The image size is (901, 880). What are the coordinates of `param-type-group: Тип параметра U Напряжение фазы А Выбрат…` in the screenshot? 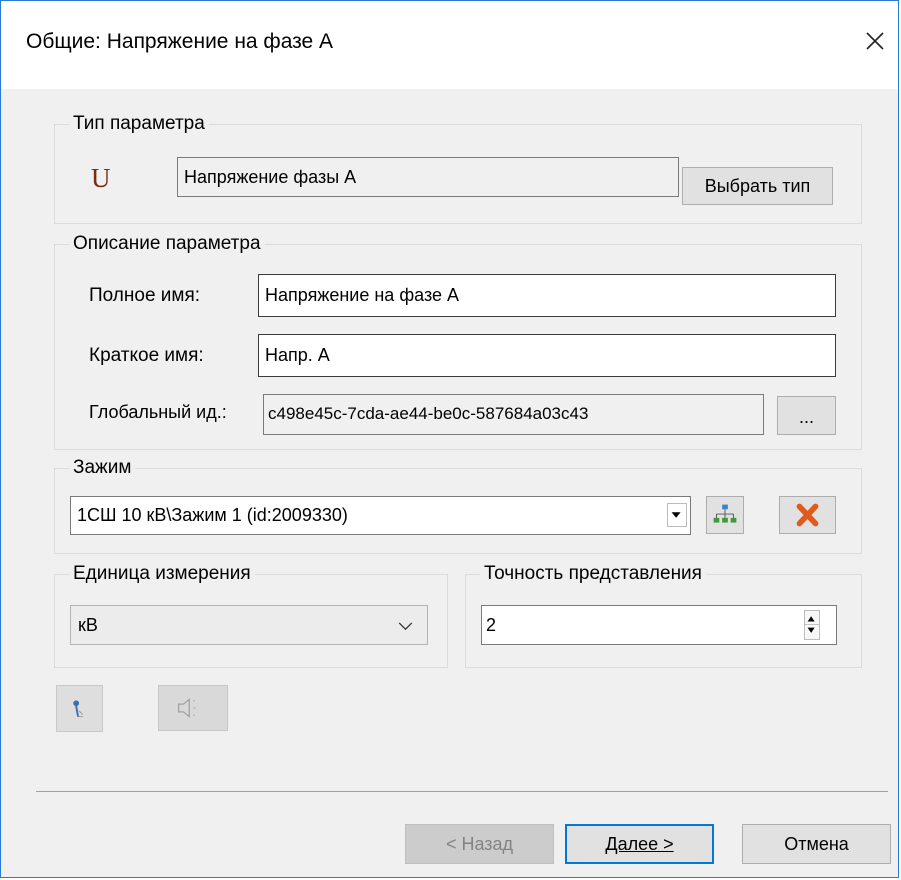 It's located at (458, 167).